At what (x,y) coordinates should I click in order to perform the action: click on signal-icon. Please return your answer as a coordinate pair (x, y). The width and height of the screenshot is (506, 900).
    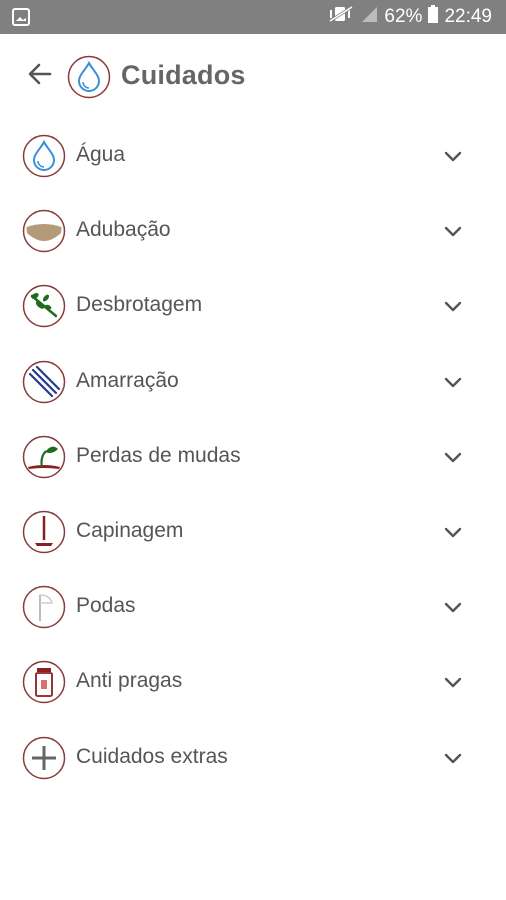
    Looking at the image, I should click on (369, 17).